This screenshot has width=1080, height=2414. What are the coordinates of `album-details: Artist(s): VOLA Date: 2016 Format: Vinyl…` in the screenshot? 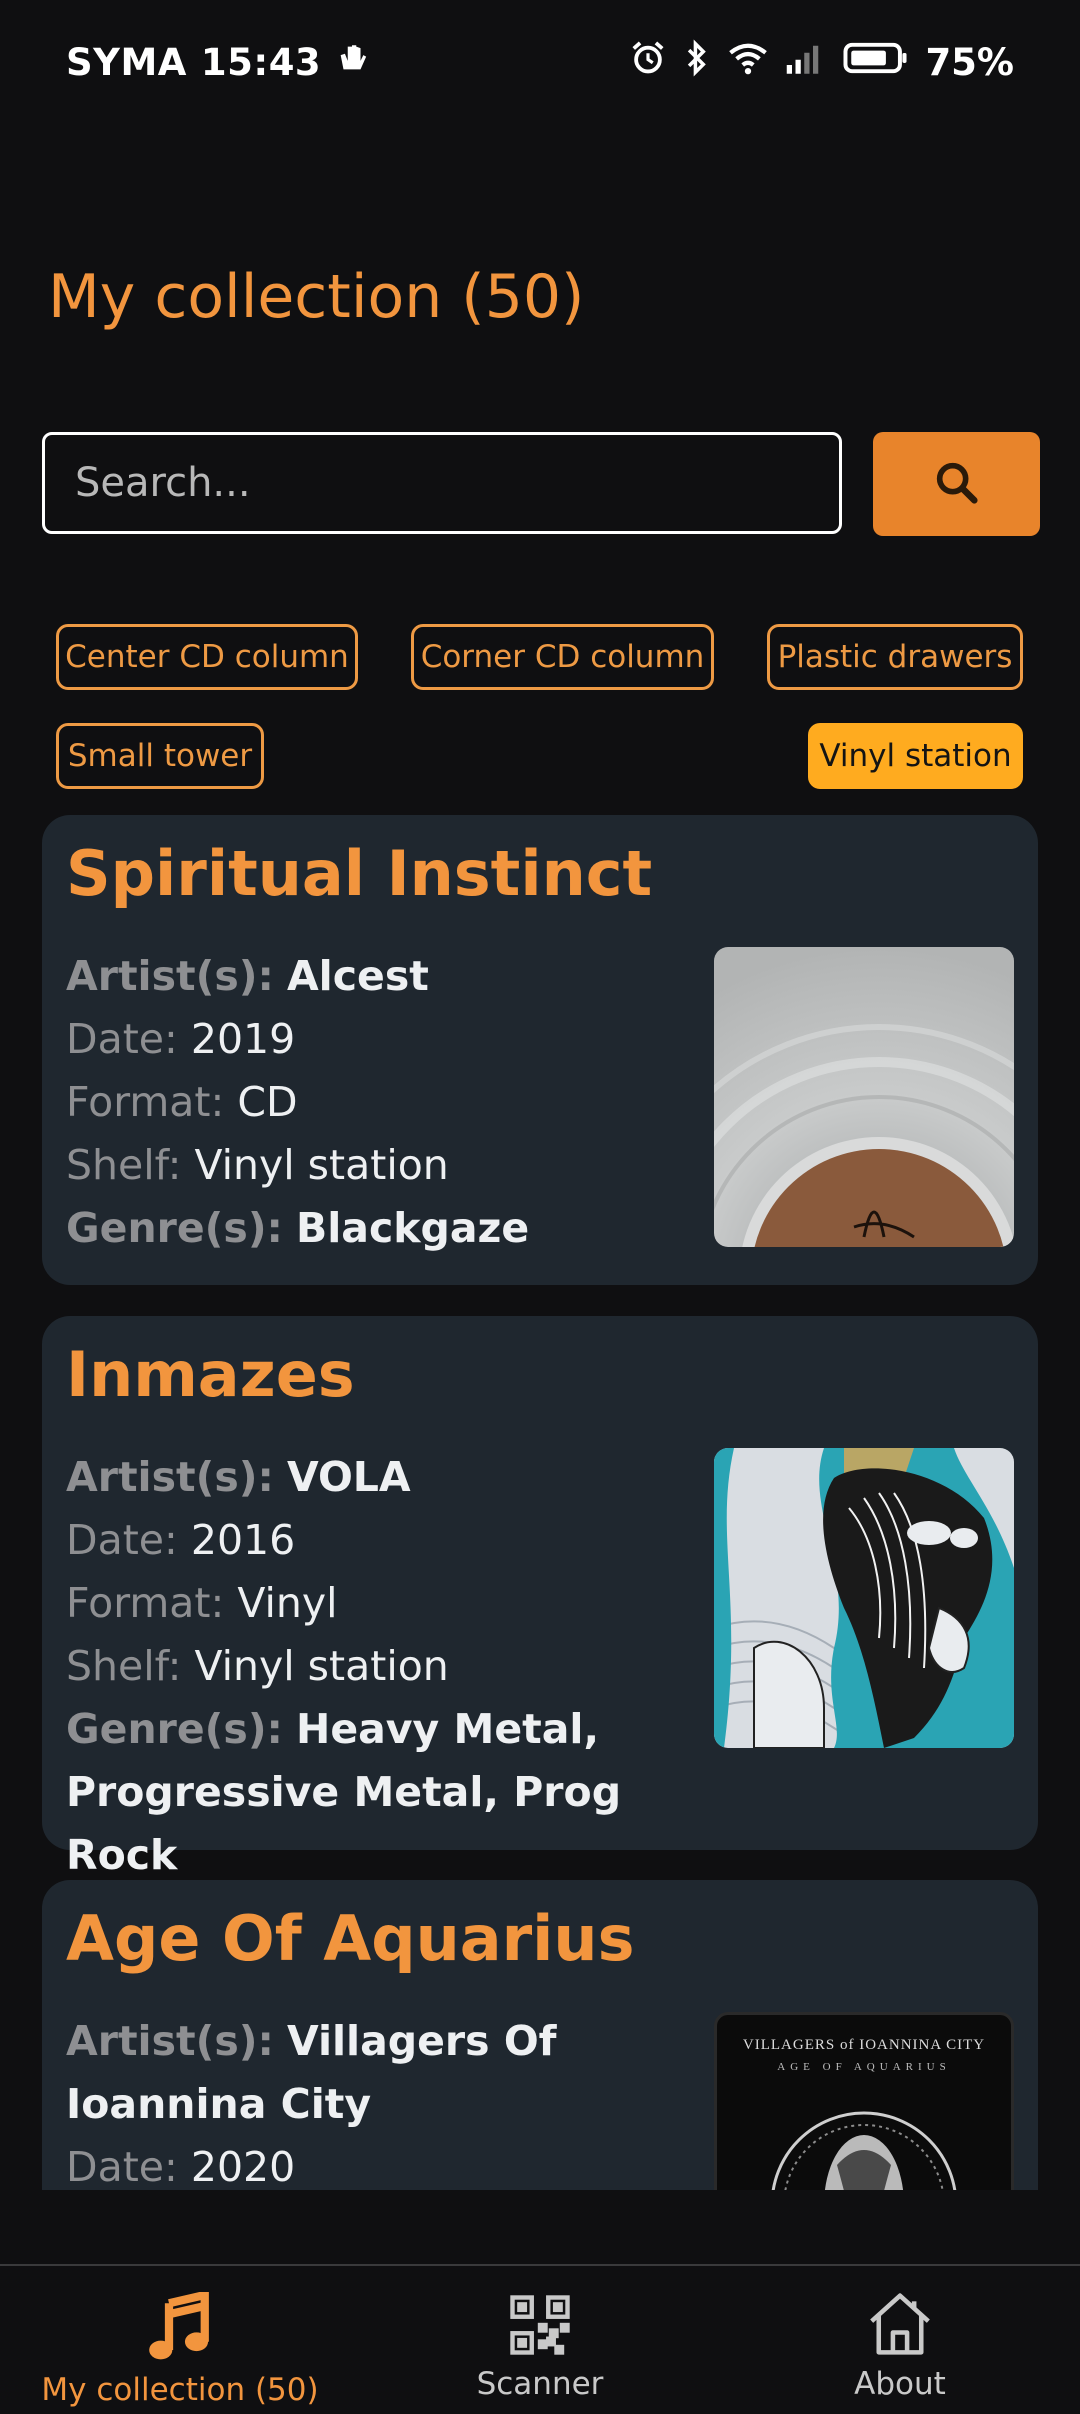 It's located at (386, 1666).